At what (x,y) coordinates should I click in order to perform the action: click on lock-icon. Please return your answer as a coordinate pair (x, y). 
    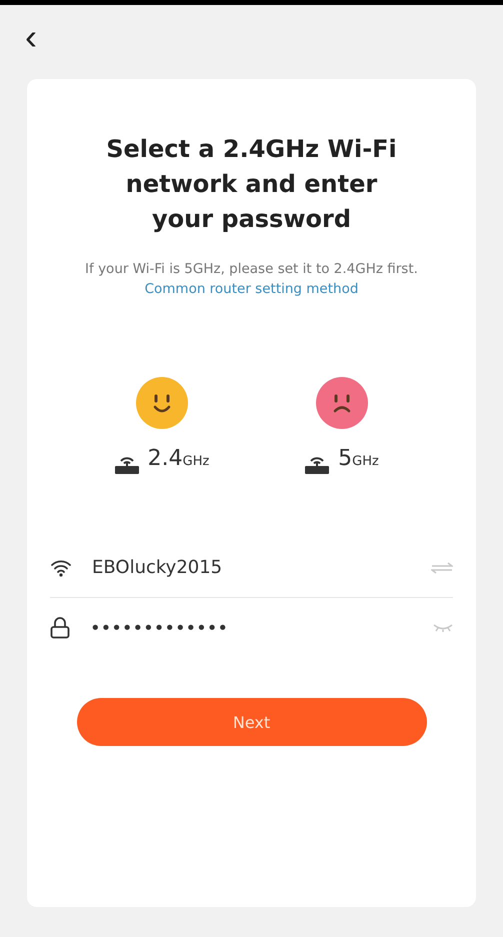
    Looking at the image, I should click on (60, 628).